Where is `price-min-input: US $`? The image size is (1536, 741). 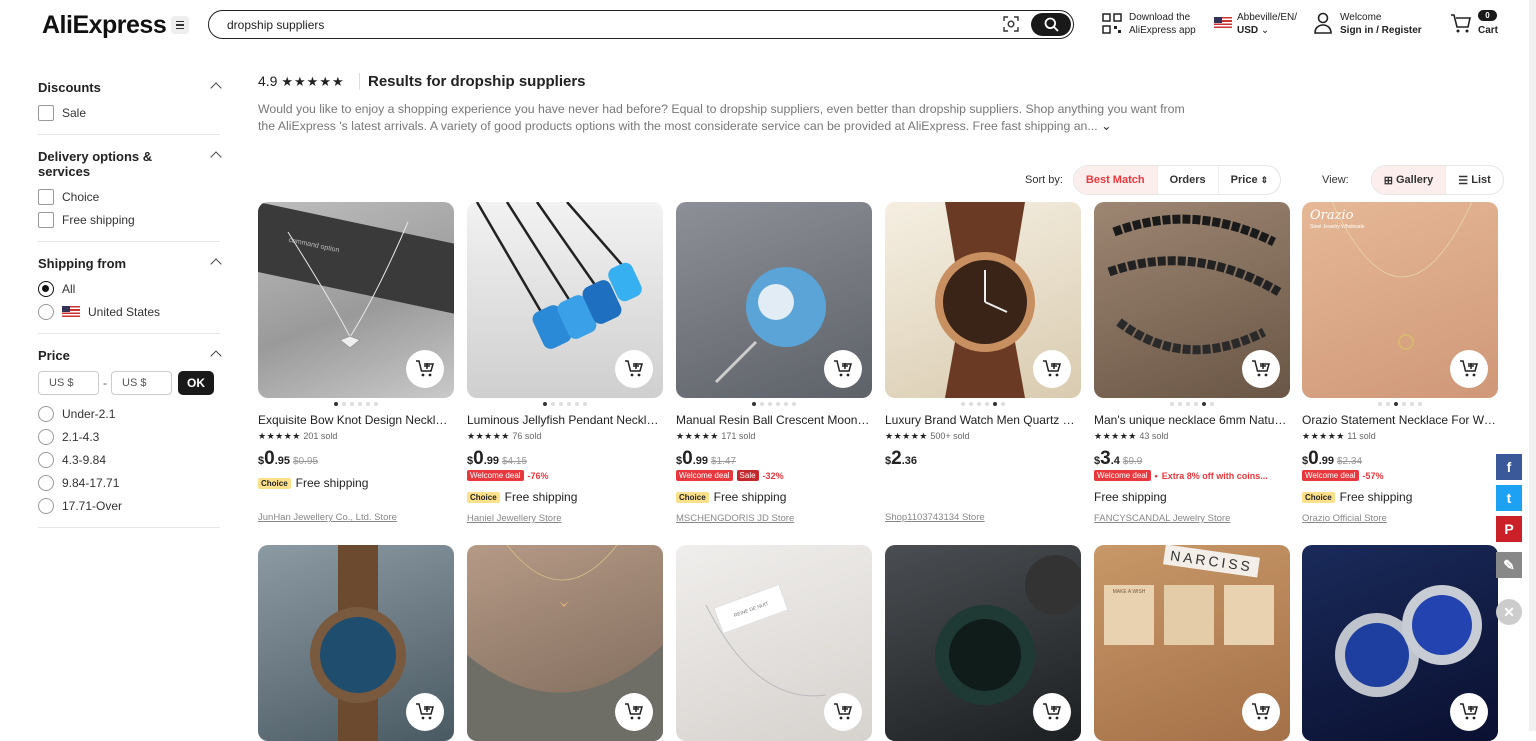
price-min-input: US $ is located at coordinates (68, 383).